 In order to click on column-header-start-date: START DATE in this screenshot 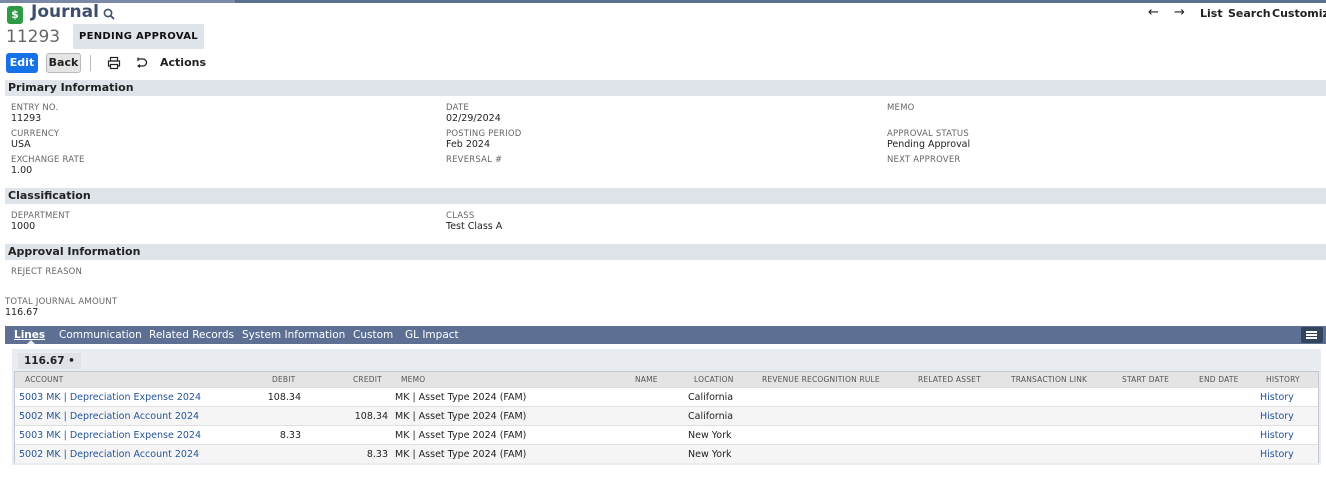, I will do `click(1145, 379)`.